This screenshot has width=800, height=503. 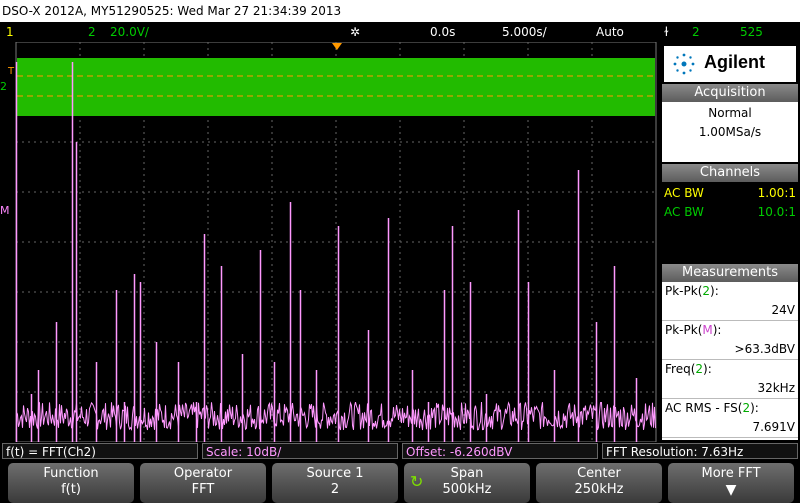 I want to click on measurement-value: 24V, so click(x=783, y=310).